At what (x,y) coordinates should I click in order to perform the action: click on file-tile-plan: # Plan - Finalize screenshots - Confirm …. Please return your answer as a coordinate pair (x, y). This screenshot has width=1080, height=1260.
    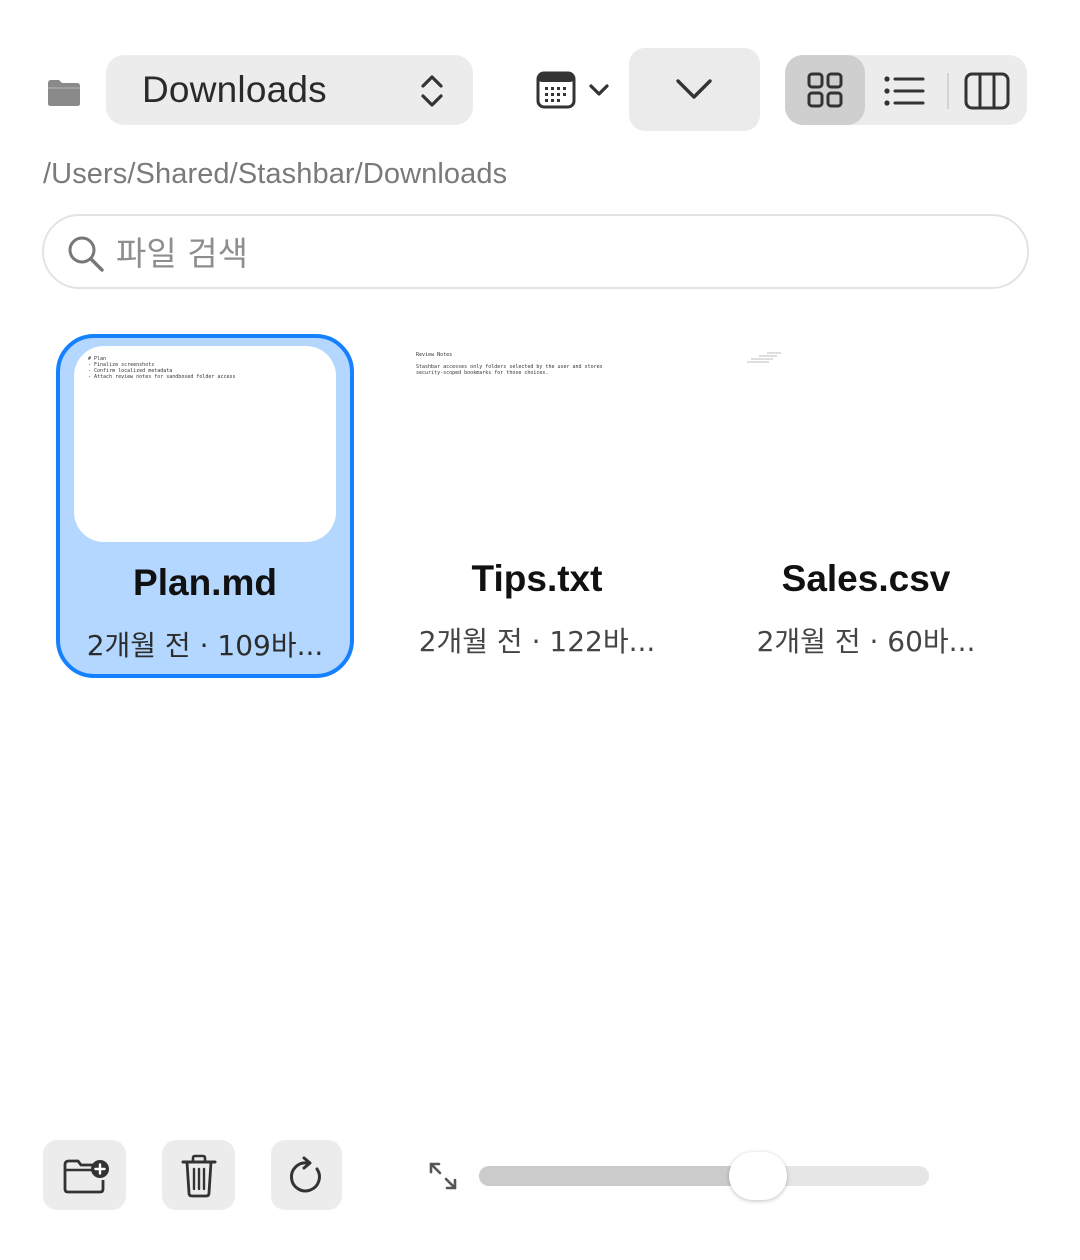
    Looking at the image, I should click on (205, 506).